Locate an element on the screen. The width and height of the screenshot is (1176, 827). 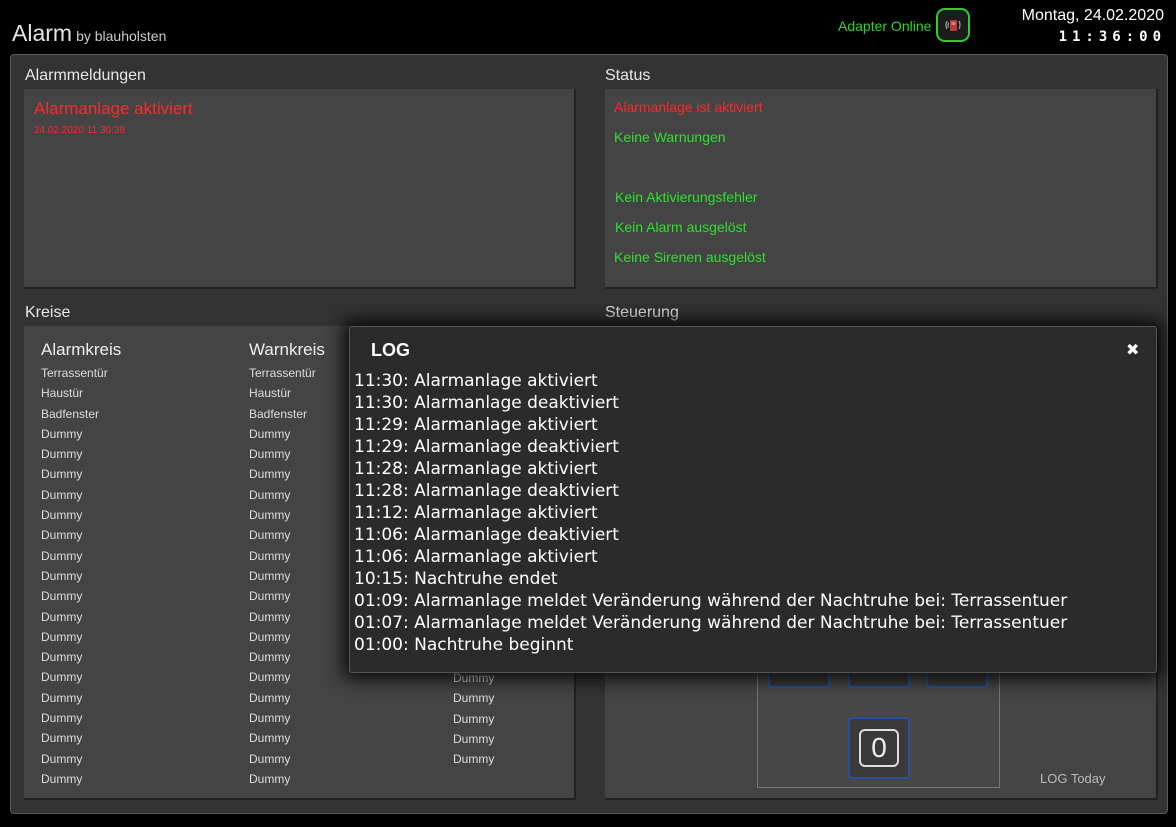
status-title: Status is located at coordinates (628, 75).